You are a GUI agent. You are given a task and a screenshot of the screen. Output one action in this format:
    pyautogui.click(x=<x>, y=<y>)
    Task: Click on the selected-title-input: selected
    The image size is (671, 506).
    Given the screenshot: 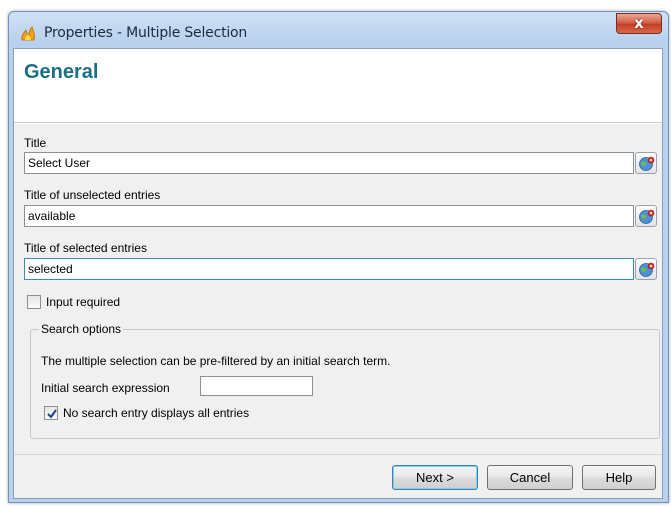 What is the action you would take?
    pyautogui.click(x=329, y=269)
    